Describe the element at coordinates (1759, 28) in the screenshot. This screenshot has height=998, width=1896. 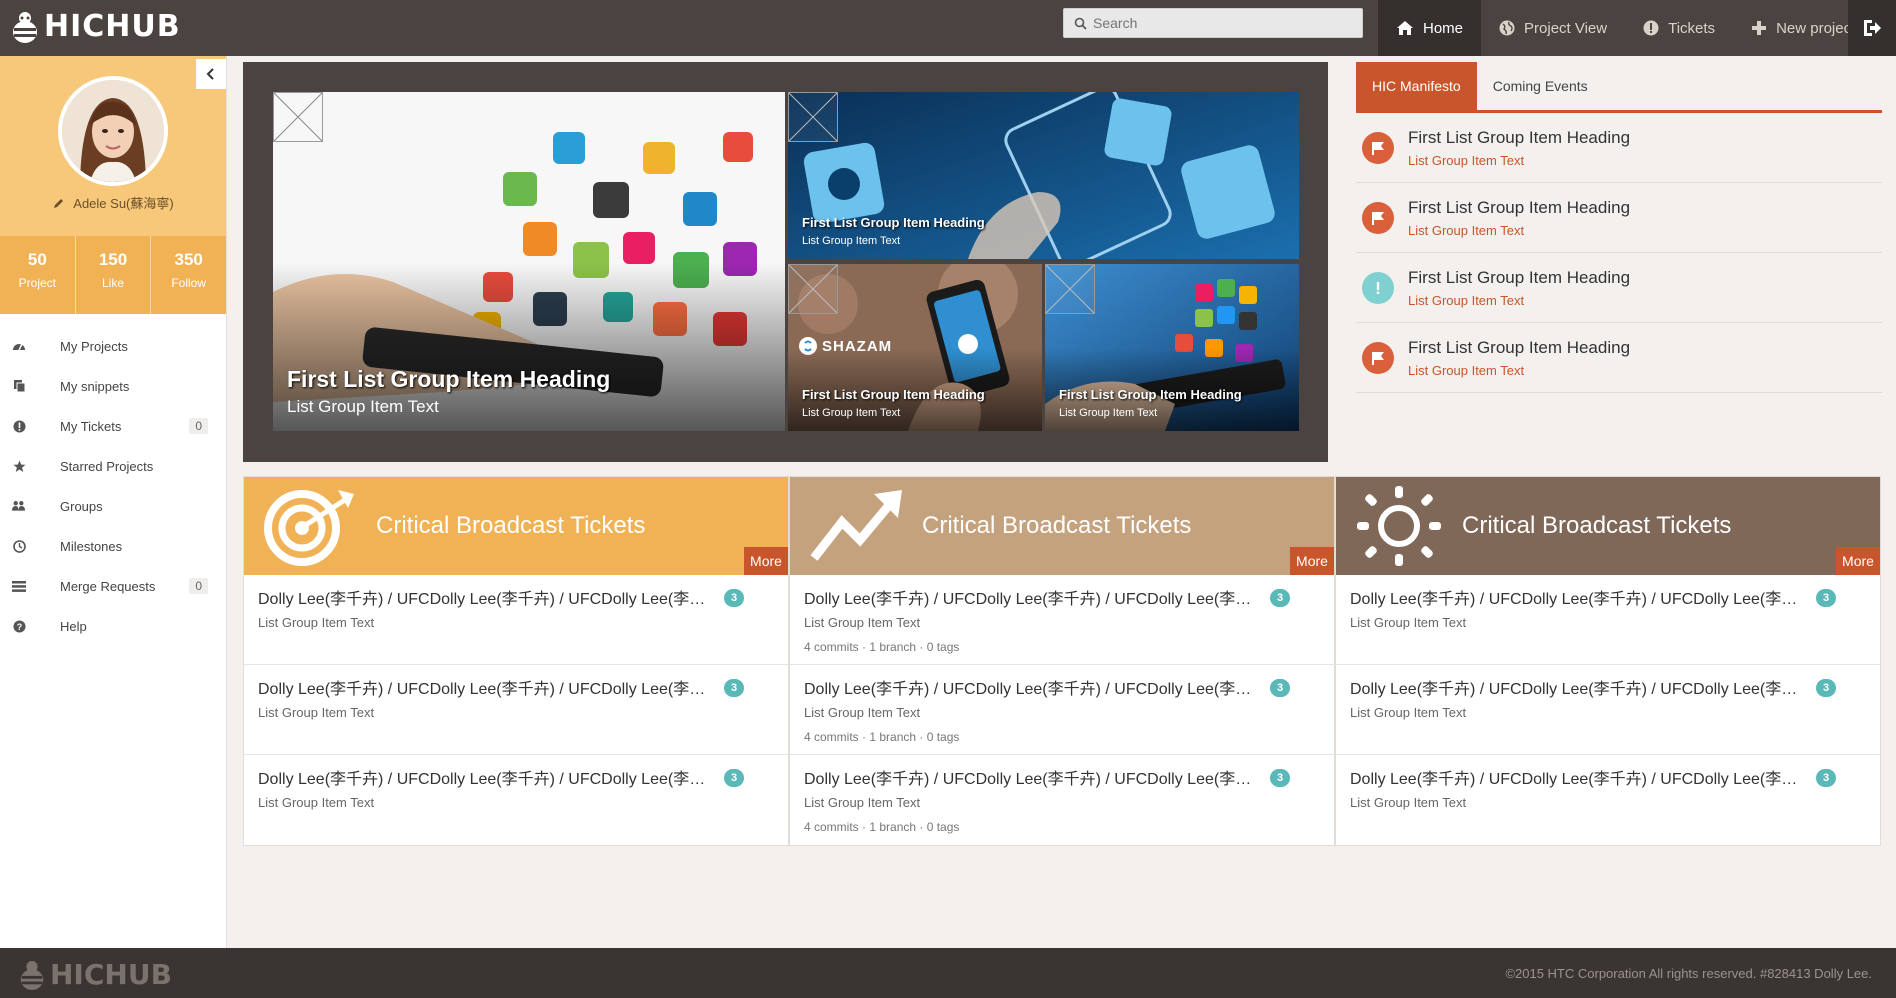
I see `plus-icon` at that location.